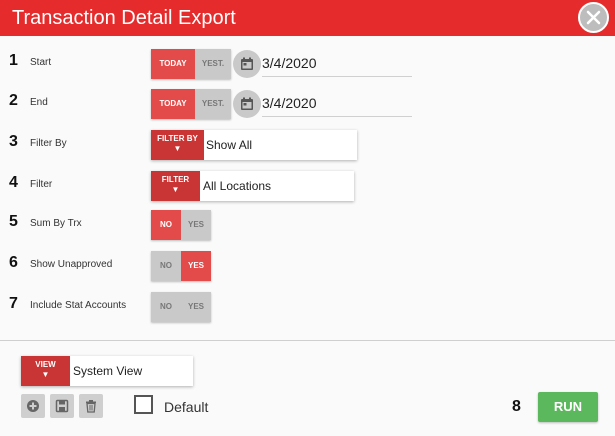  Describe the element at coordinates (143, 404) in the screenshot. I see `default-checkbox` at that location.